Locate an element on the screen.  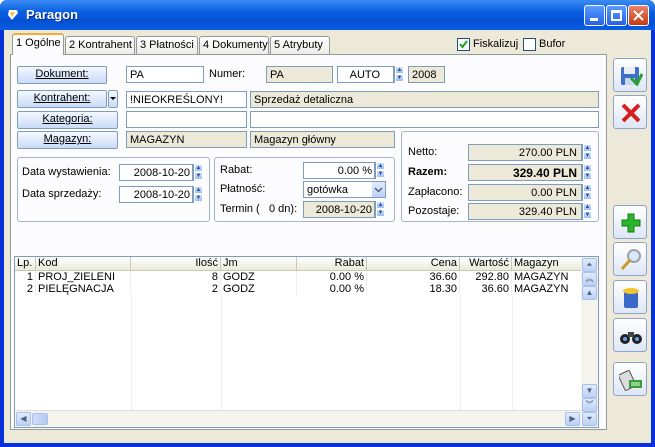
minimize-button is located at coordinates (594, 15).